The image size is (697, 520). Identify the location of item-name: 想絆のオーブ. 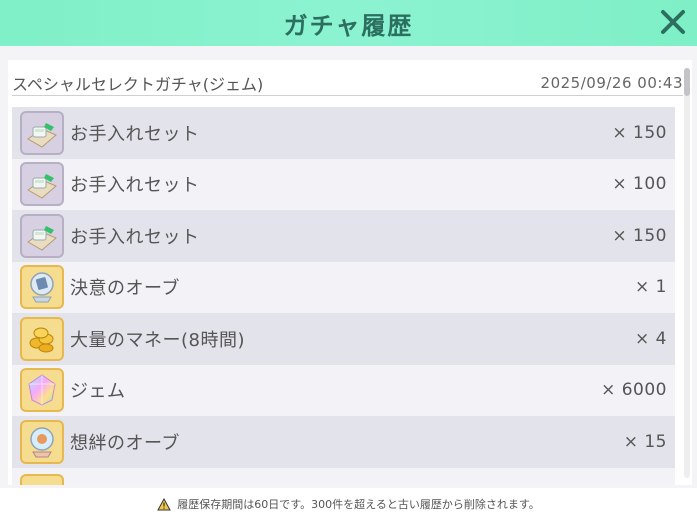
(125, 443).